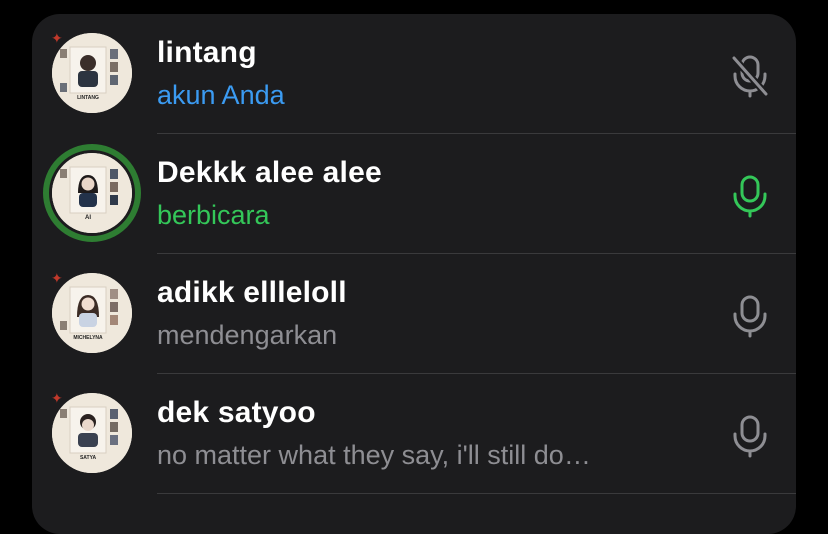  I want to click on participant-status: akun Anda, so click(221, 95).